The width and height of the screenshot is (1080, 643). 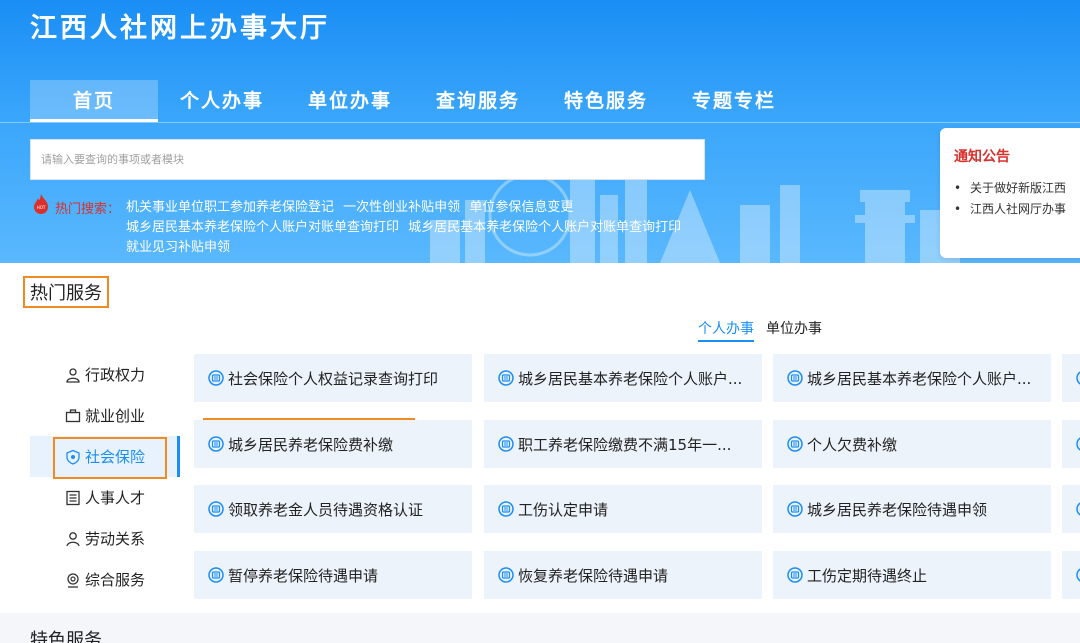 What do you see at coordinates (41, 204) in the screenshot?
I see `flame-icon: HOT` at bounding box center [41, 204].